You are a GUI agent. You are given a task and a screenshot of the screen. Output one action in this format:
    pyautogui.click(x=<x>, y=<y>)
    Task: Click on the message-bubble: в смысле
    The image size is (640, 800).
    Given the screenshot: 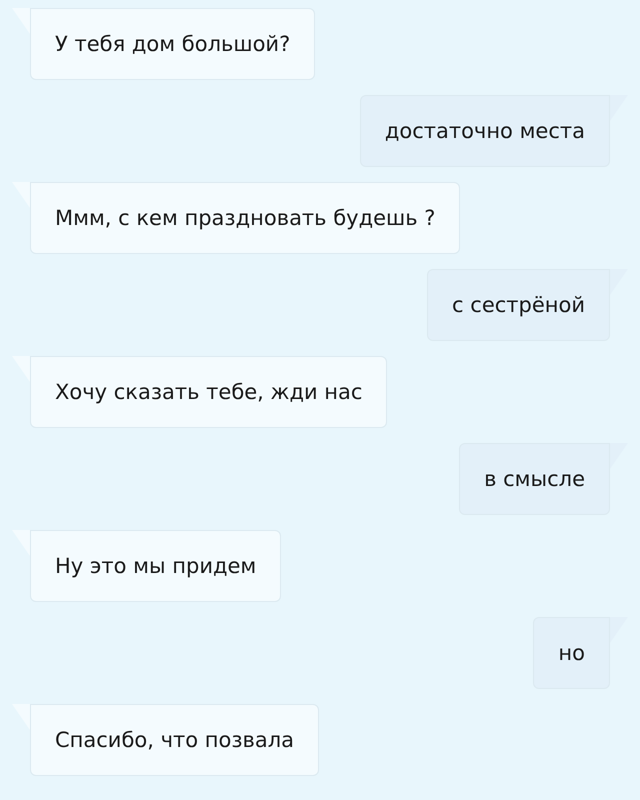 What is the action you would take?
    pyautogui.click(x=534, y=479)
    